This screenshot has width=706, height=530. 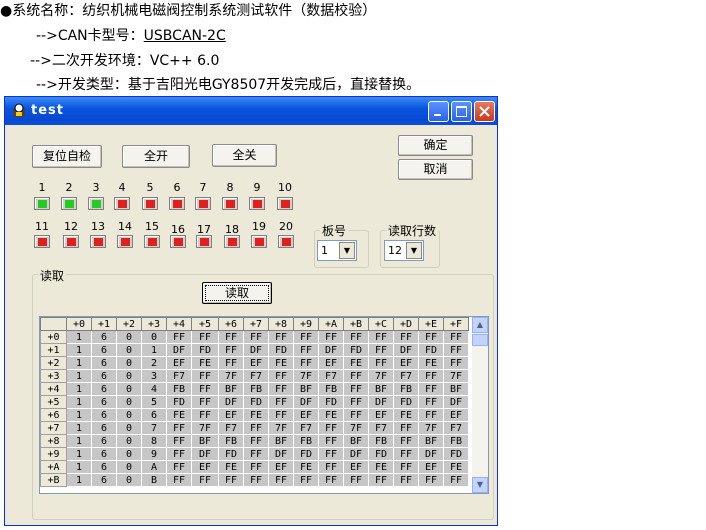 What do you see at coordinates (42, 203) in the screenshot?
I see `valve-1-indicator` at bounding box center [42, 203].